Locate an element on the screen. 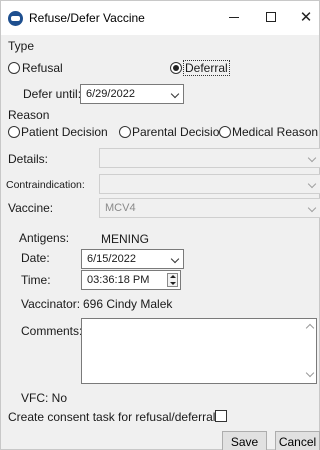 The width and height of the screenshot is (320, 450). deferral-radio is located at coordinates (176, 68).